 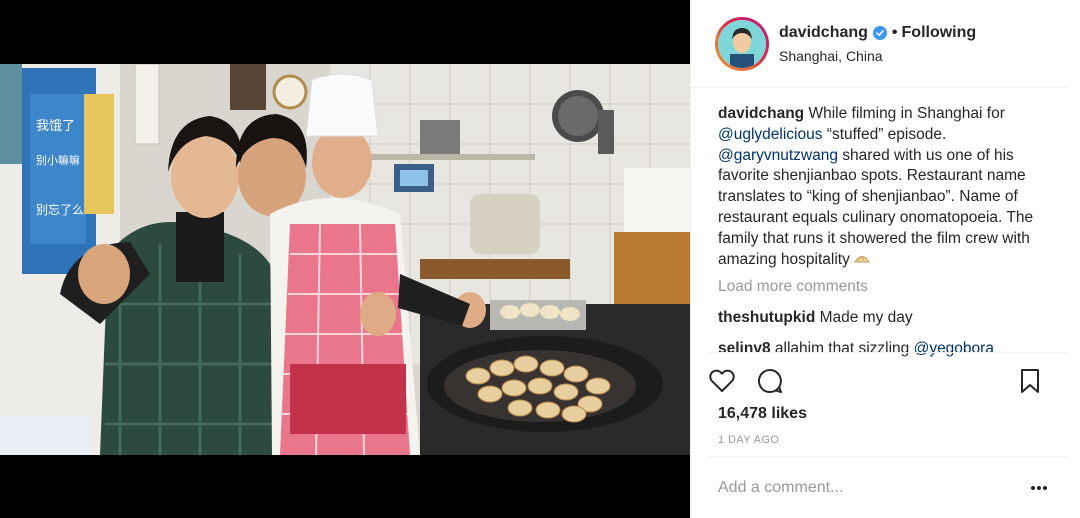 I want to click on mention-link-1: @uglydelicious, so click(x=770, y=134).